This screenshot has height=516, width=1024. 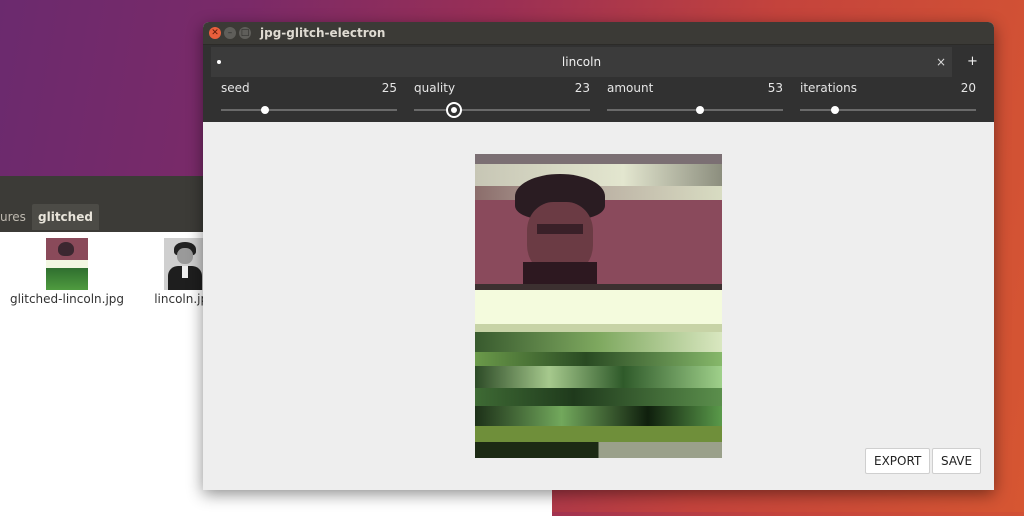 What do you see at coordinates (941, 62) in the screenshot?
I see `tab-close-icon: ×` at bounding box center [941, 62].